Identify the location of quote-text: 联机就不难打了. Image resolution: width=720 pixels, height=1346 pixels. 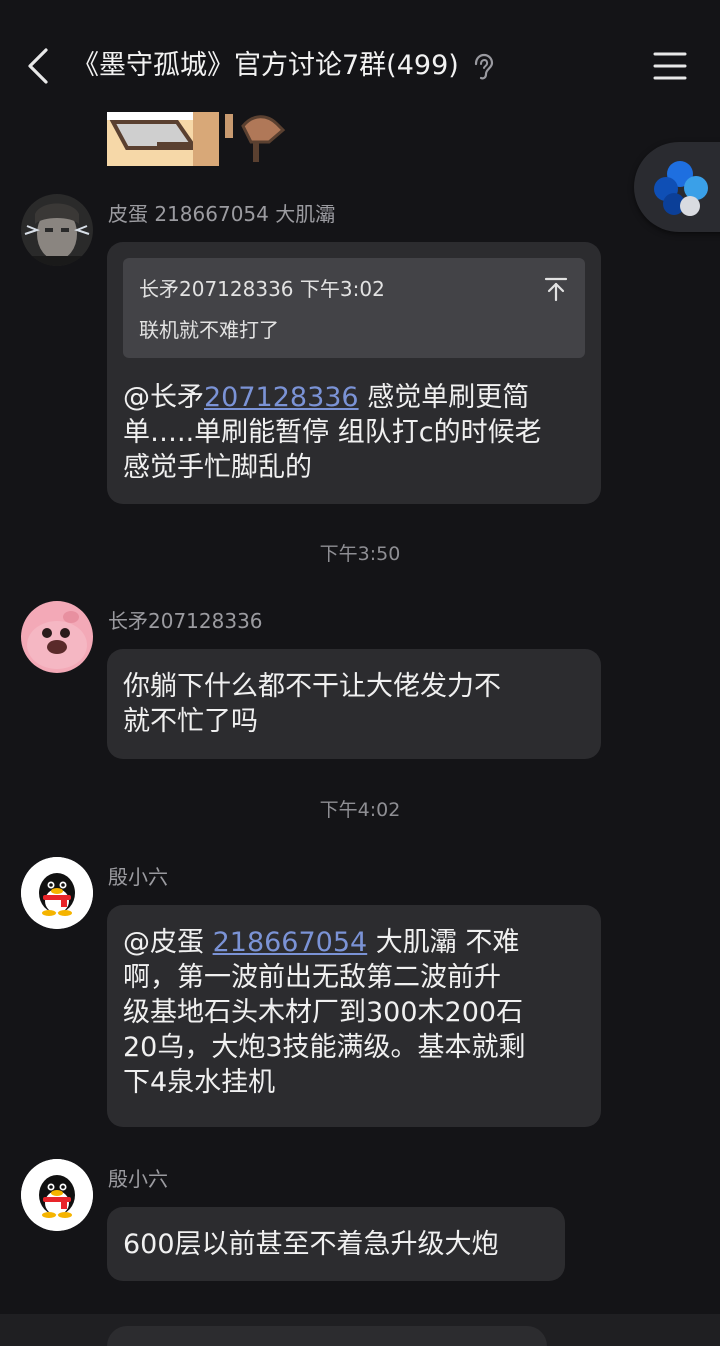
(209, 330).